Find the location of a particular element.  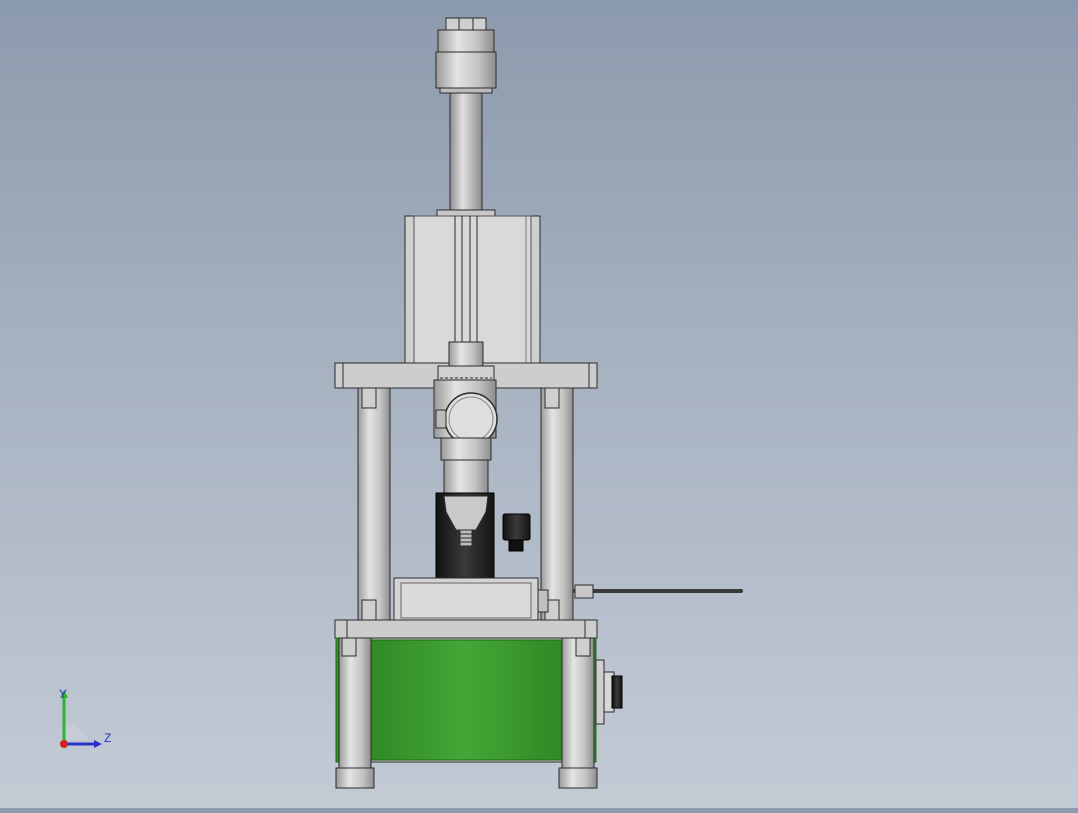

orientation-triad: Y Z is located at coordinates (85, 719).